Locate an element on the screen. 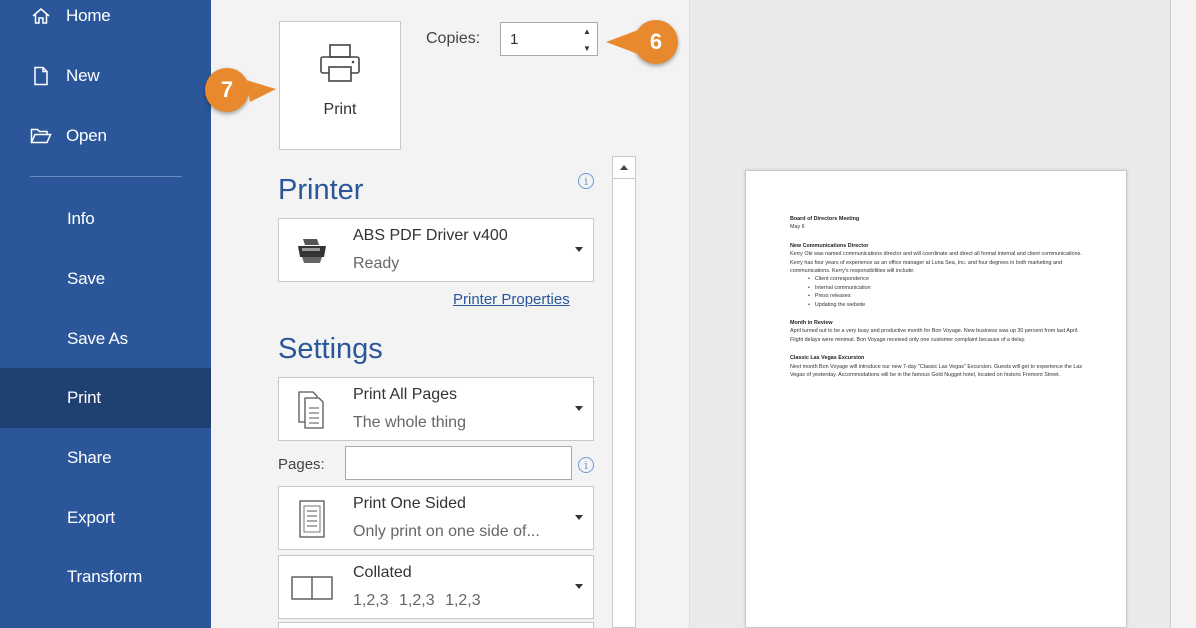  preview-section-title: New Communications Director is located at coordinates (829, 245).